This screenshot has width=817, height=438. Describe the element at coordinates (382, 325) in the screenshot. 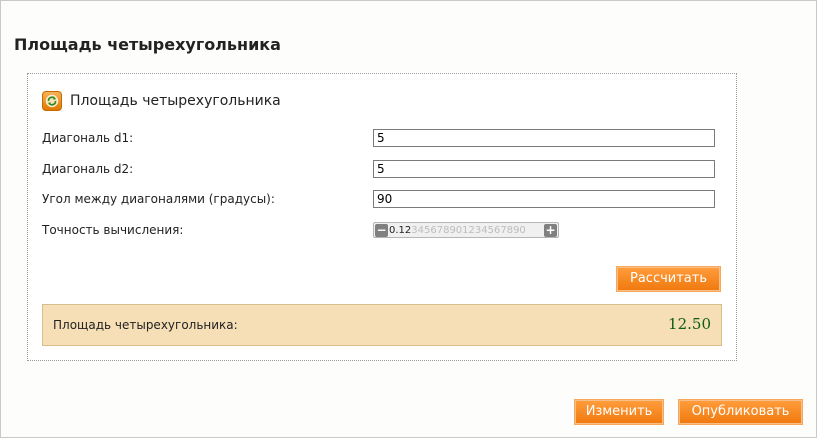

I see `result-box: Площадь четырехугольника: 12.50` at that location.